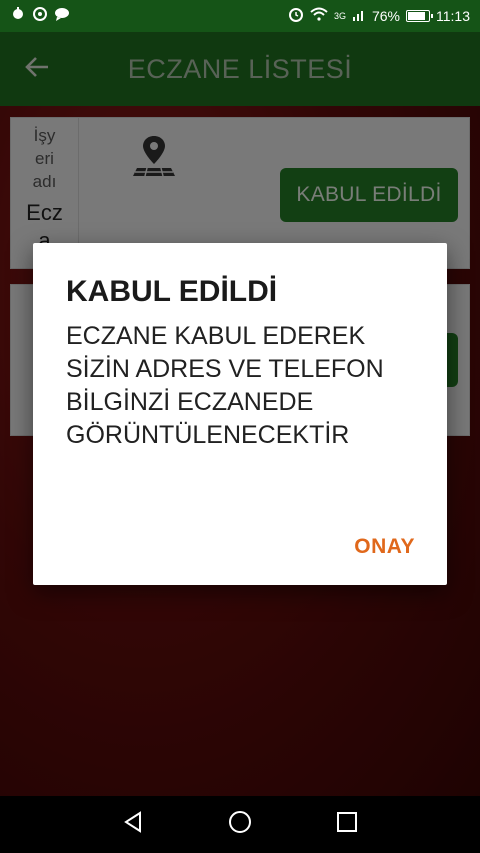  What do you see at coordinates (240, 16) in the screenshot?
I see `status-bar: 3G 76% 11:13` at bounding box center [240, 16].